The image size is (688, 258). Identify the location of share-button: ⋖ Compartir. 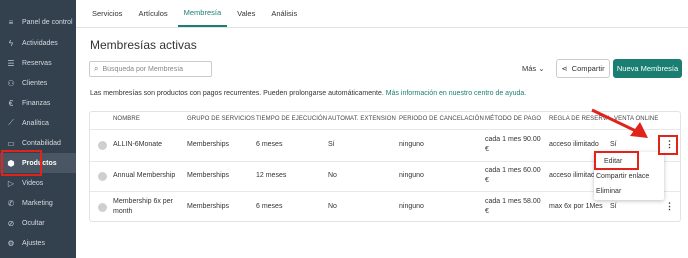
(583, 68).